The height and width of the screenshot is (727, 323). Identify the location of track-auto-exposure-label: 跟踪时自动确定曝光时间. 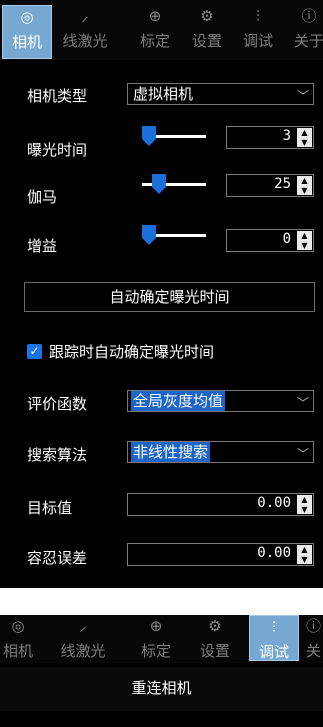
(131, 351).